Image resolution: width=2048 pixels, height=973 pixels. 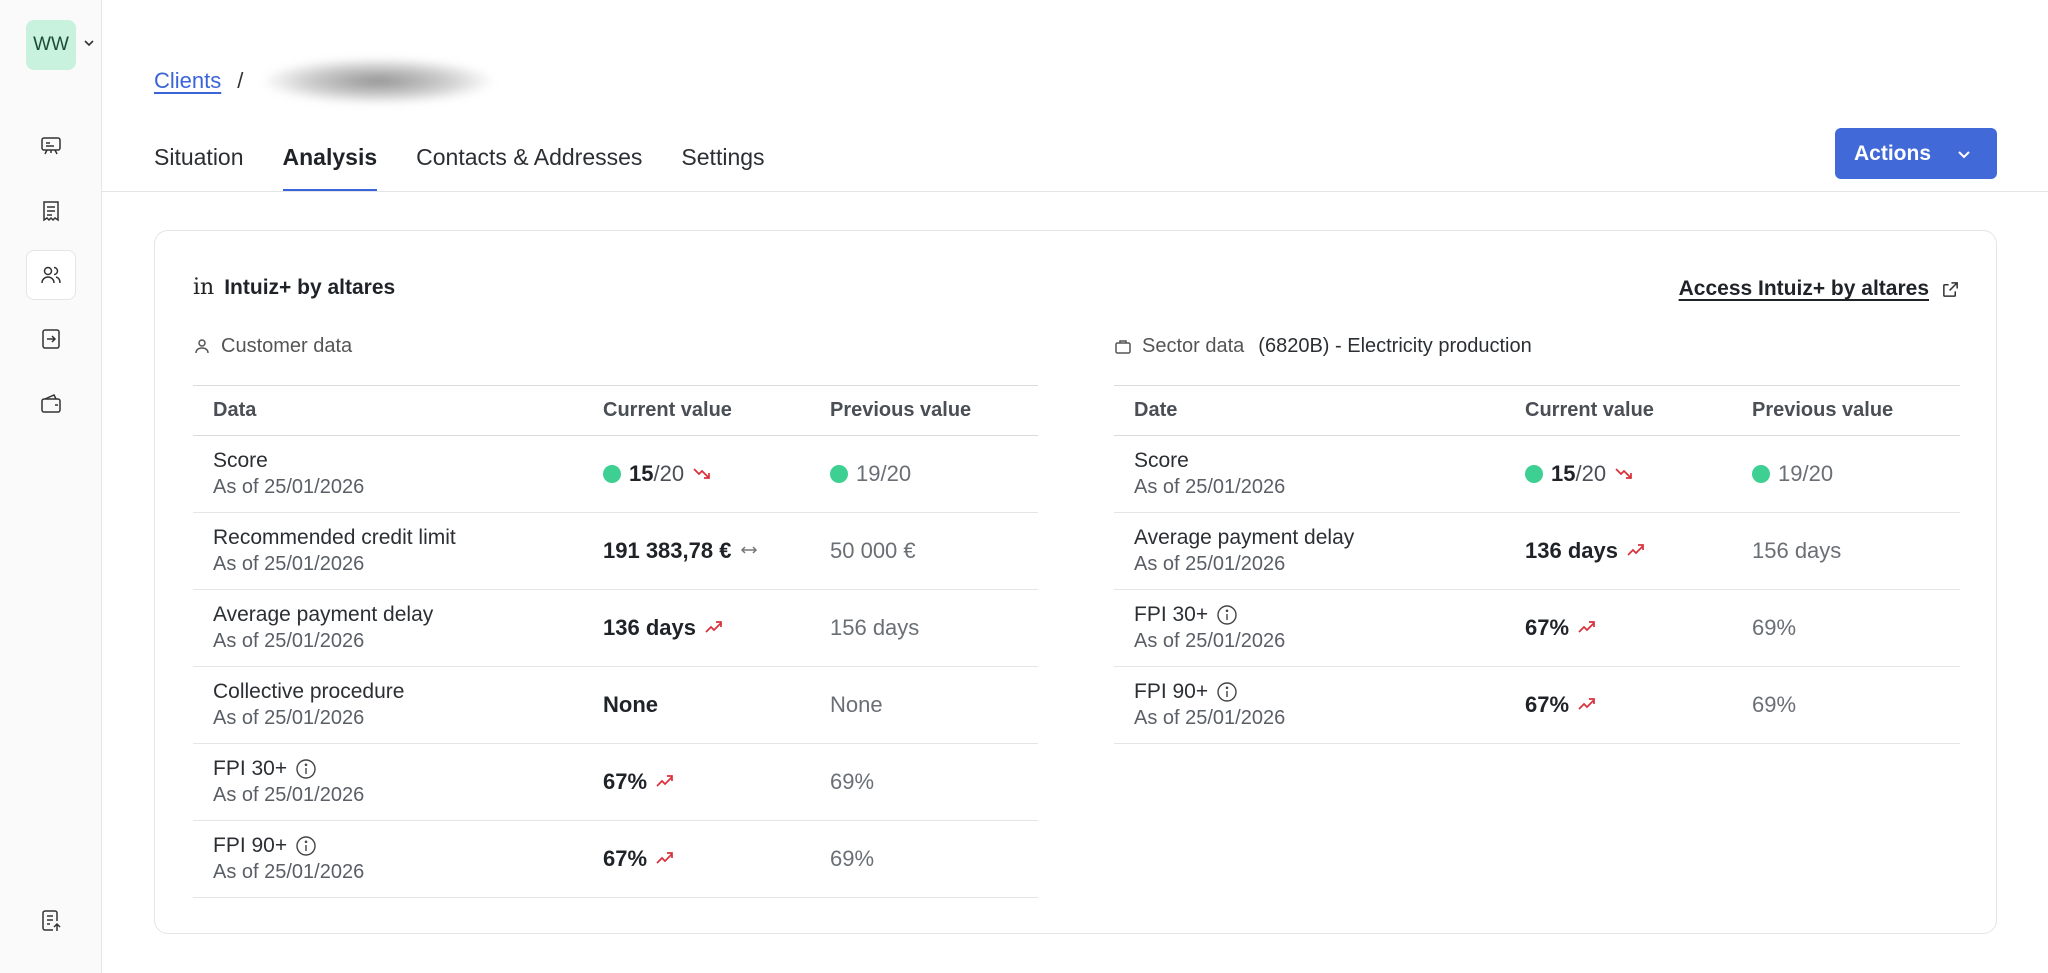 I want to click on sidebar-item-export, so click(x=51, y=921).